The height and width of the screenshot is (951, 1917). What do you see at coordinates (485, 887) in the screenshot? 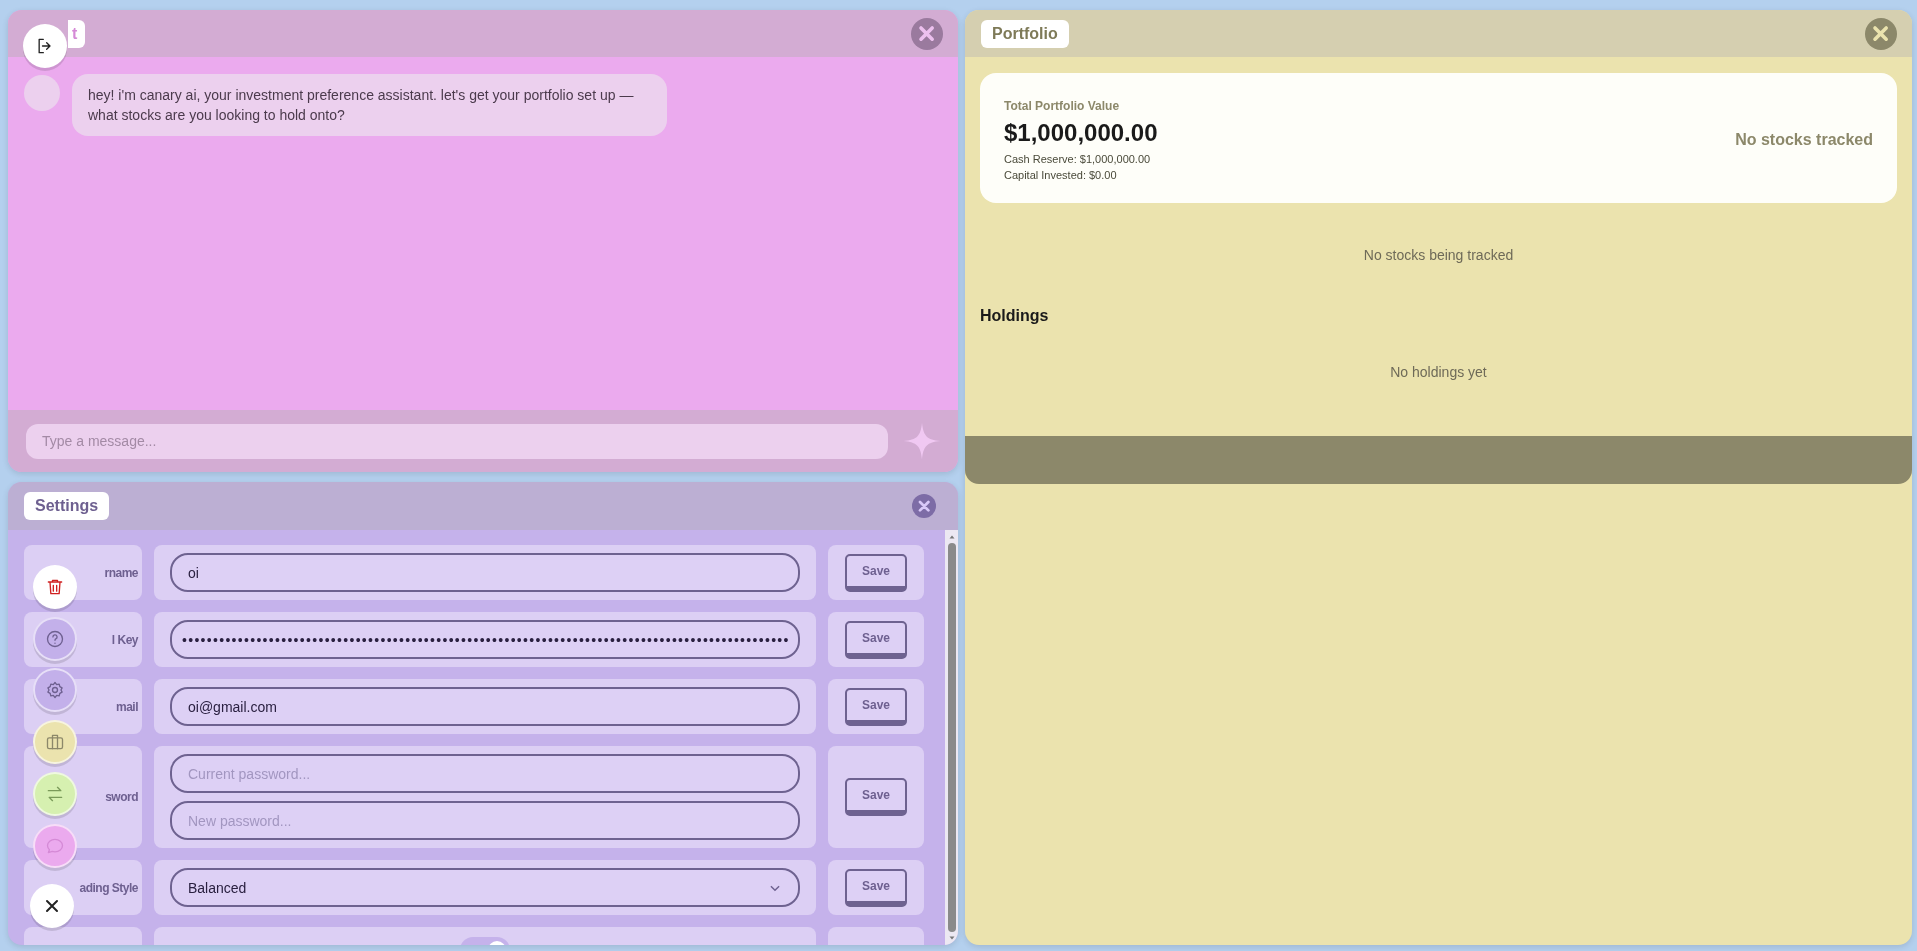
I see `style-dropdown: Balanced` at bounding box center [485, 887].